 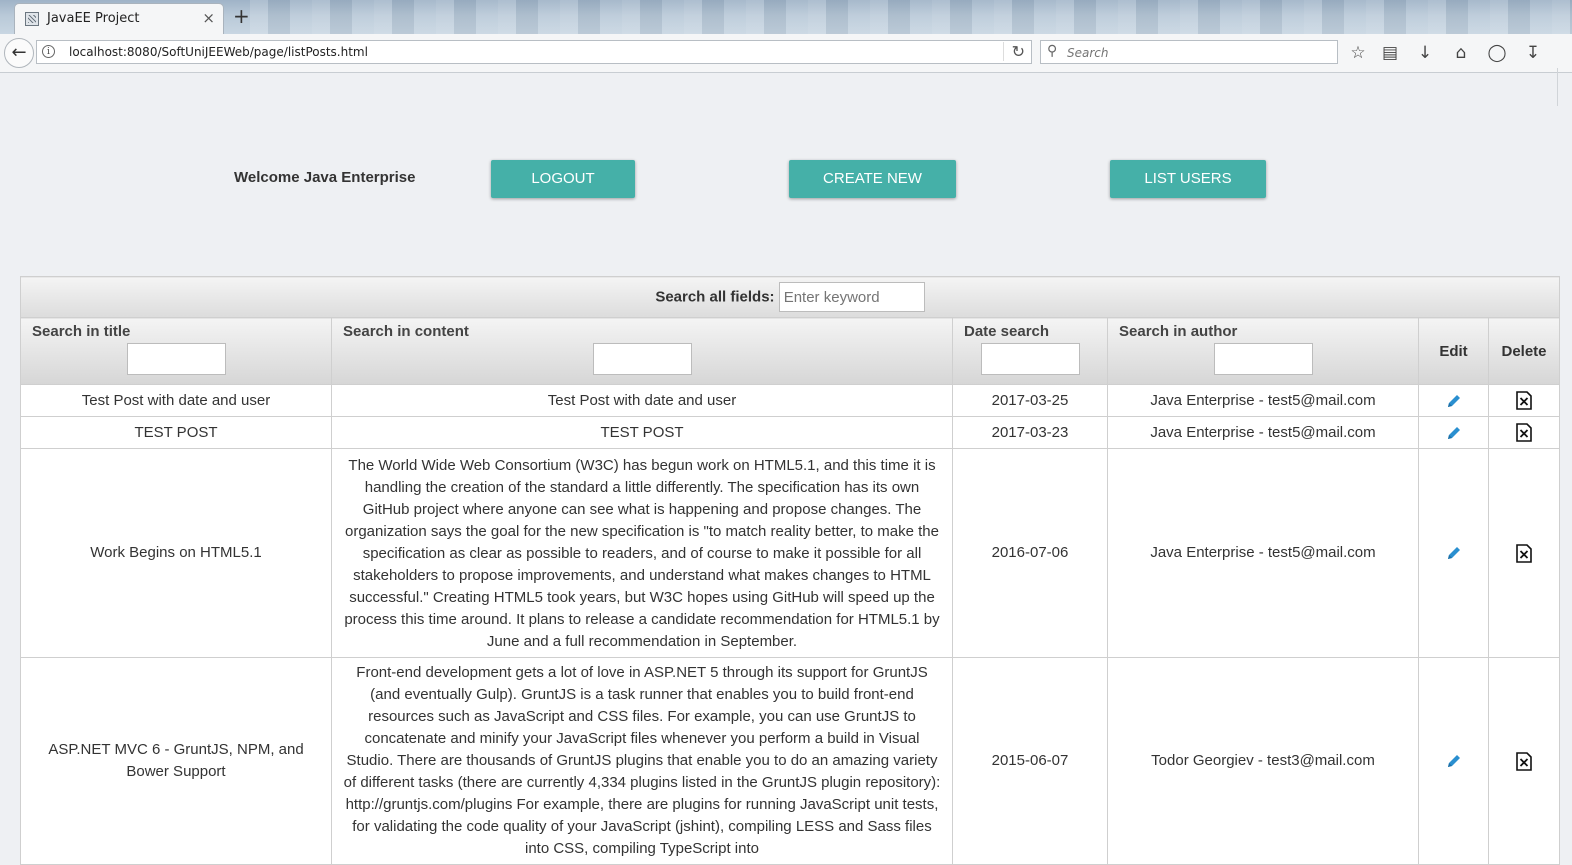 What do you see at coordinates (48, 51) in the screenshot?
I see `info-icon: i` at bounding box center [48, 51].